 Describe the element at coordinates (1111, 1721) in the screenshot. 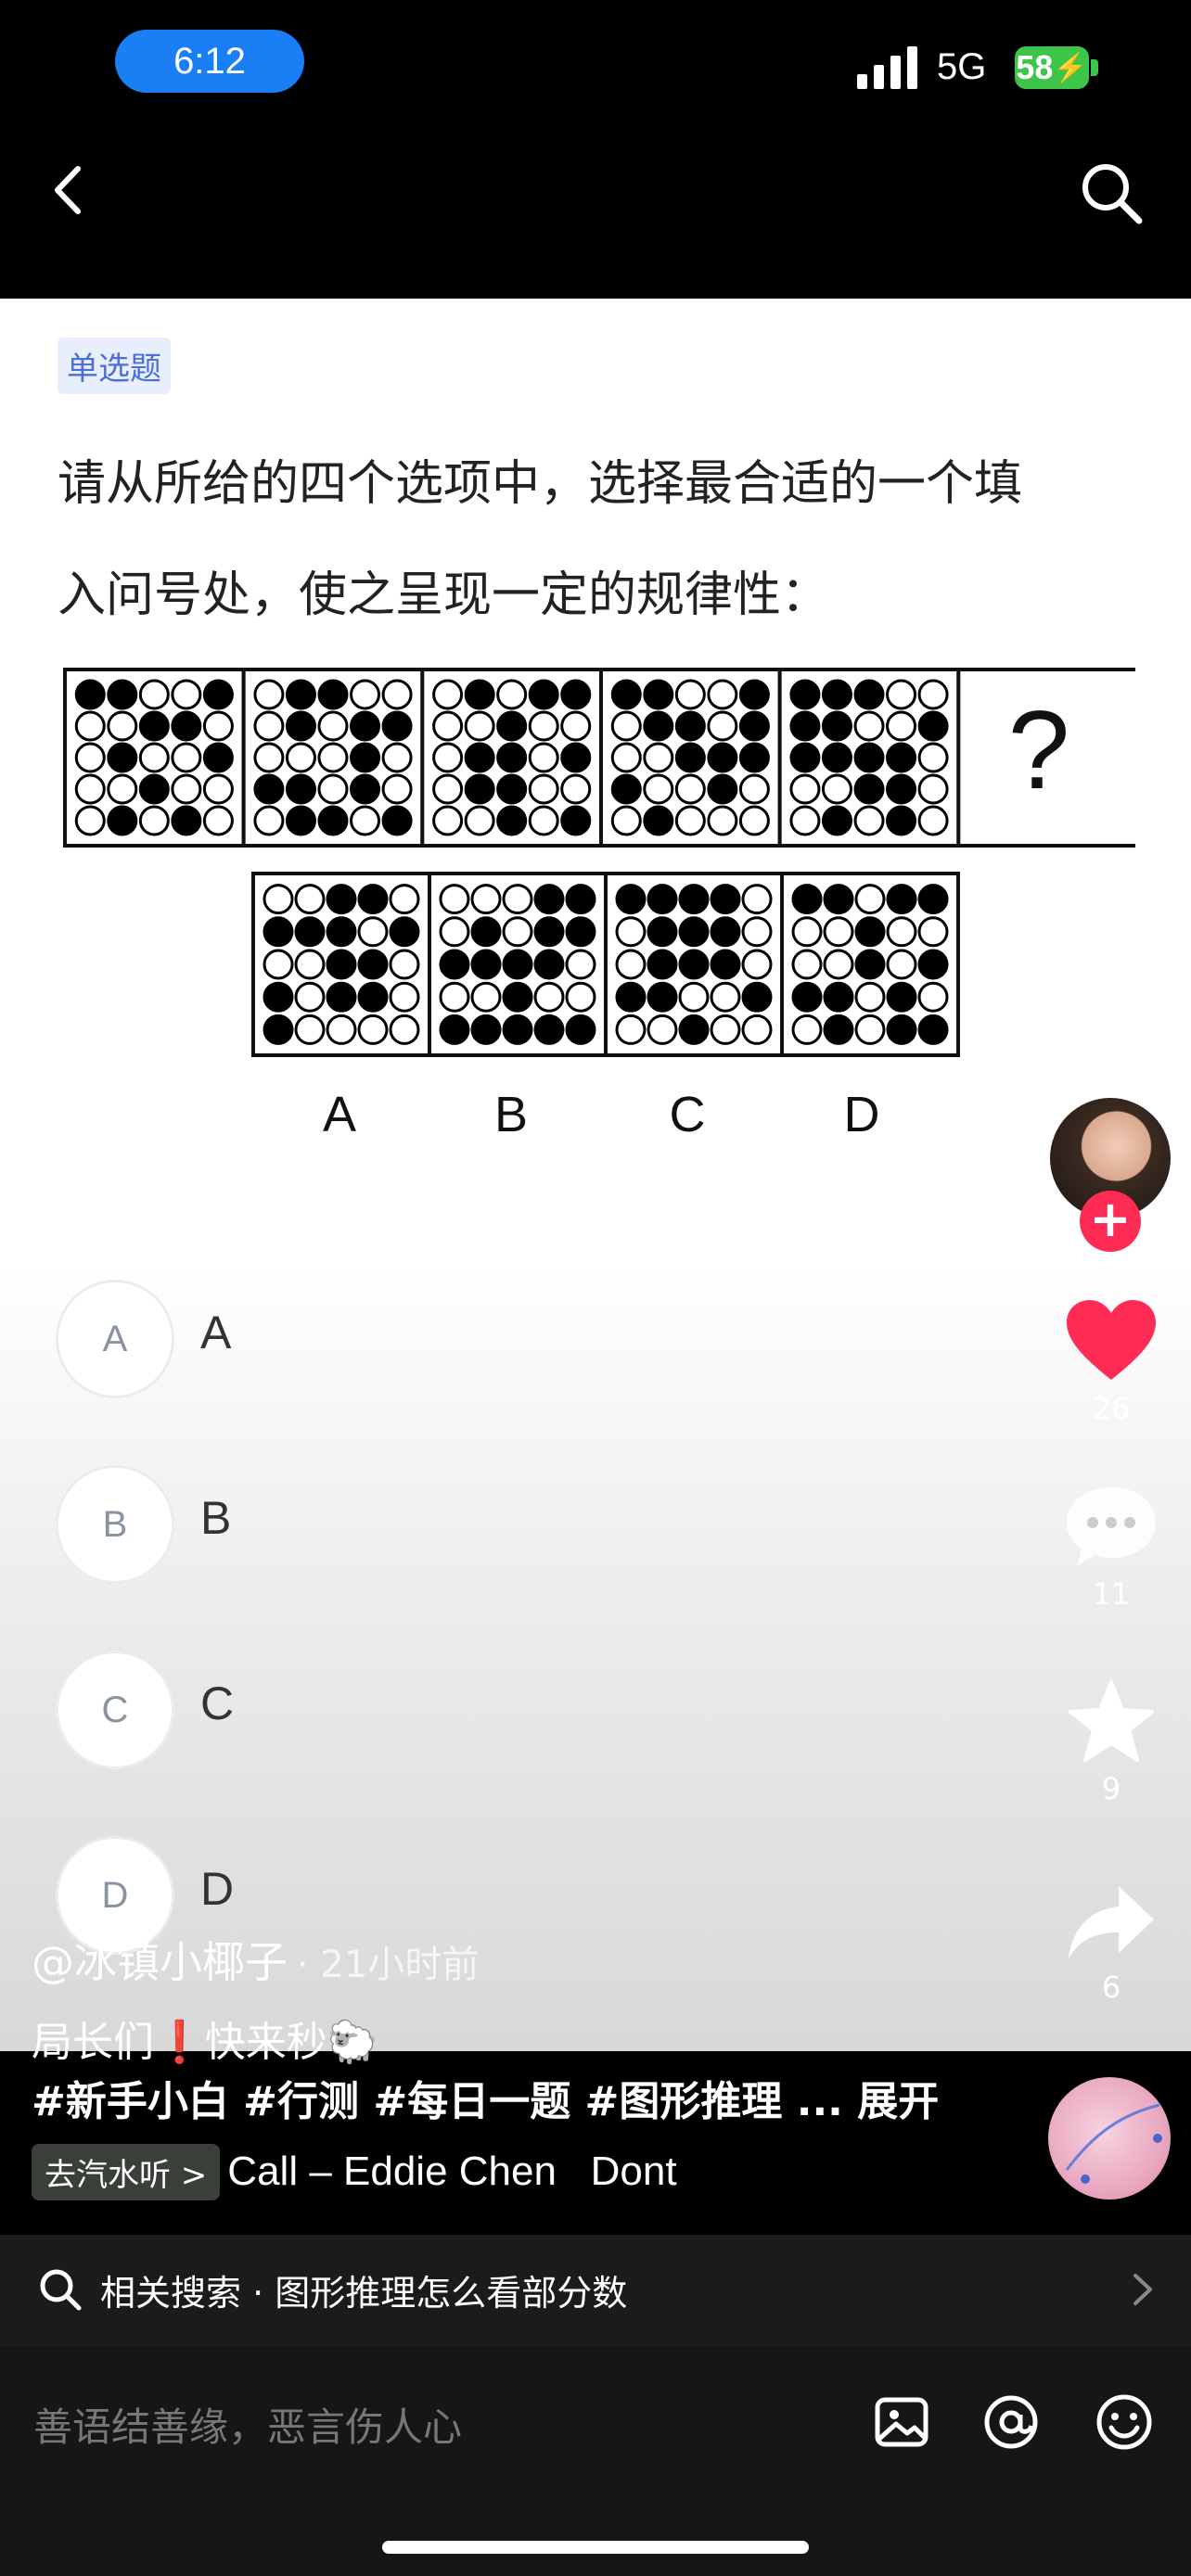

I see `star-icon` at that location.